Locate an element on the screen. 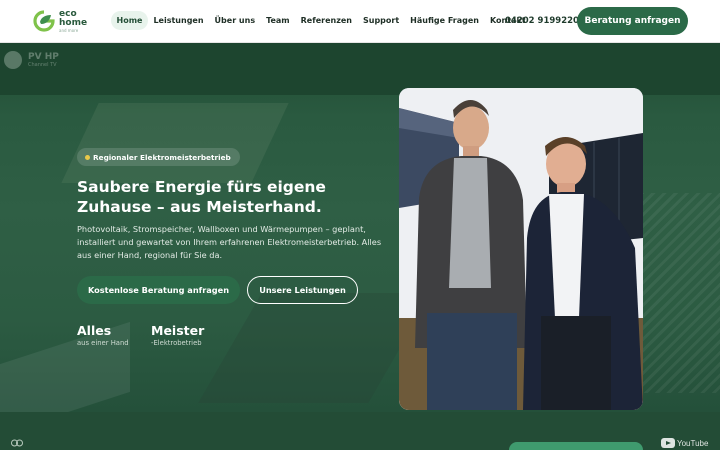 The width and height of the screenshot is (720, 450). region-badge: Regionaler Elektromeisterbetrieb is located at coordinates (158, 157).